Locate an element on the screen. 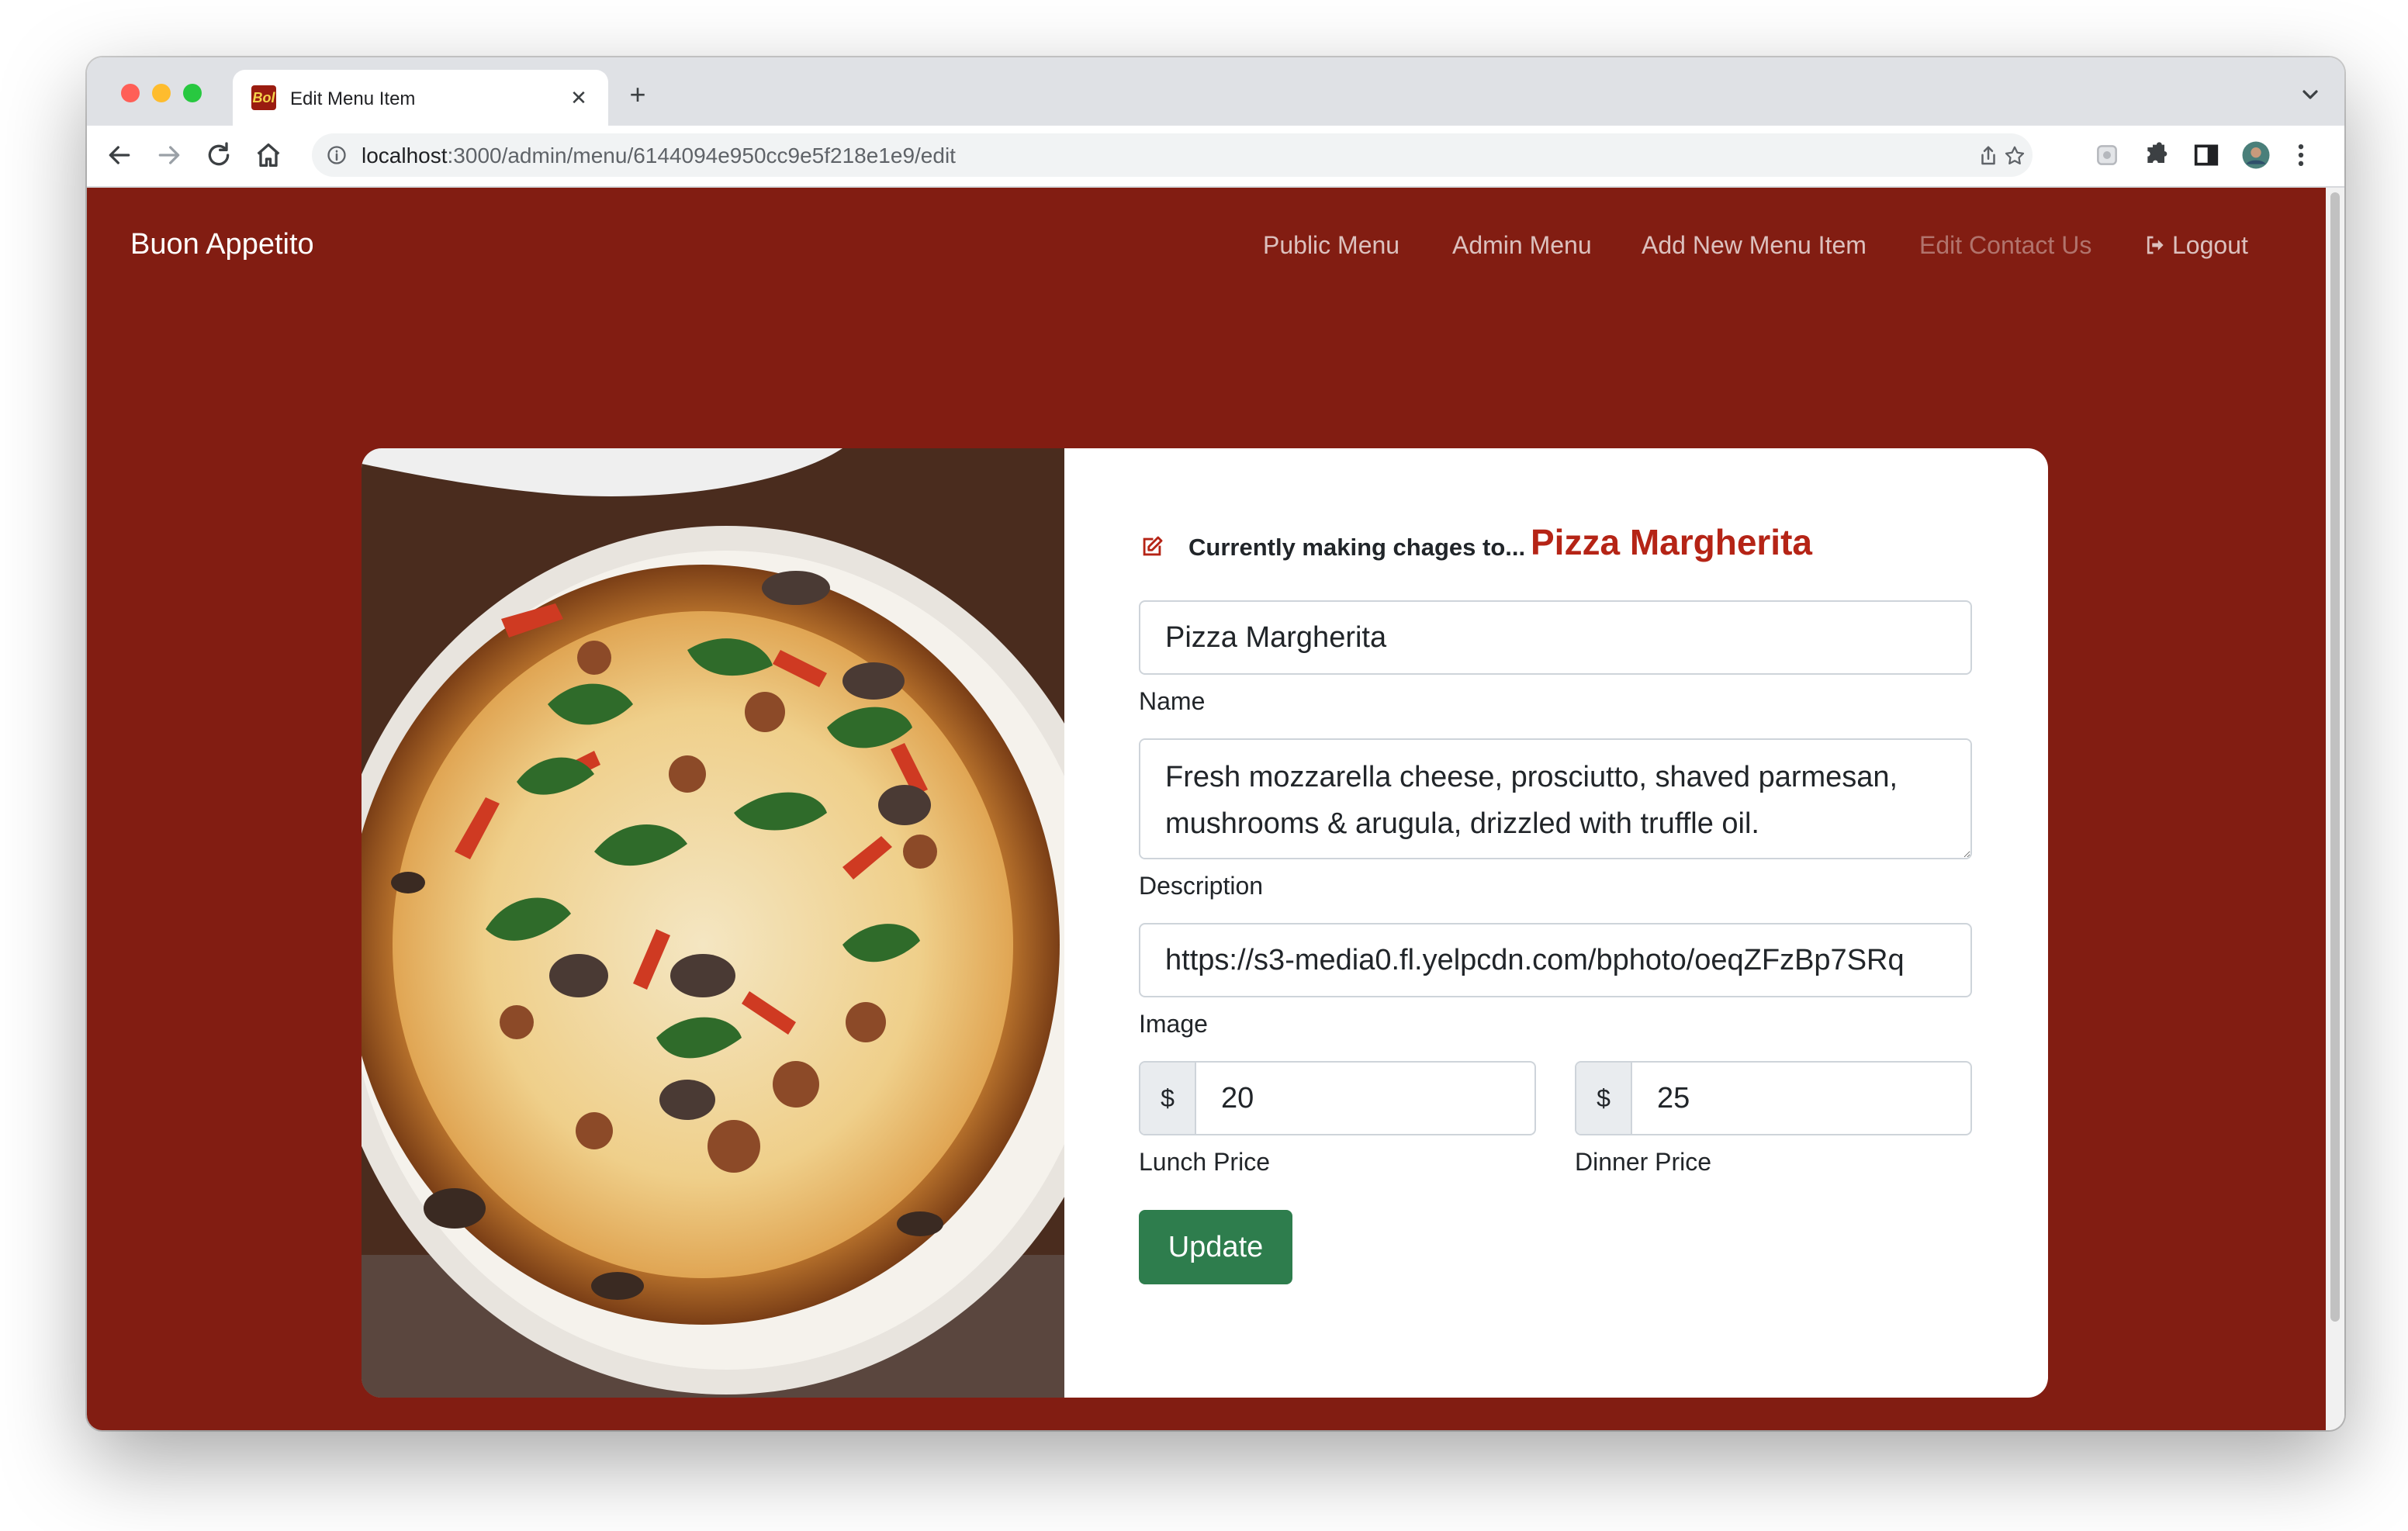  info-icon is located at coordinates (337, 155).